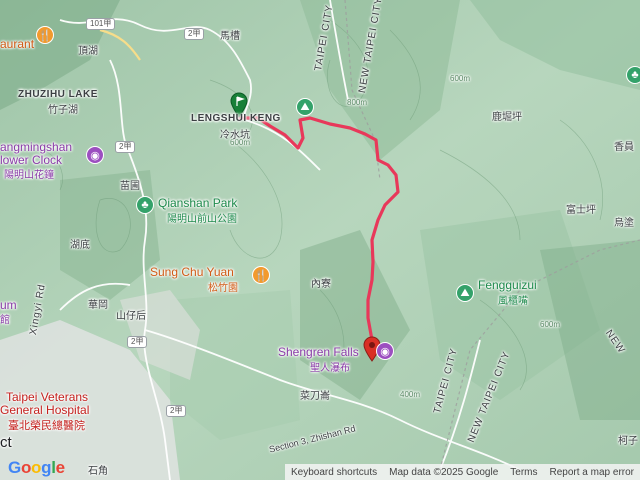  What do you see at coordinates (80, 245) in the screenshot?
I see `place-label: 湖底` at bounding box center [80, 245].